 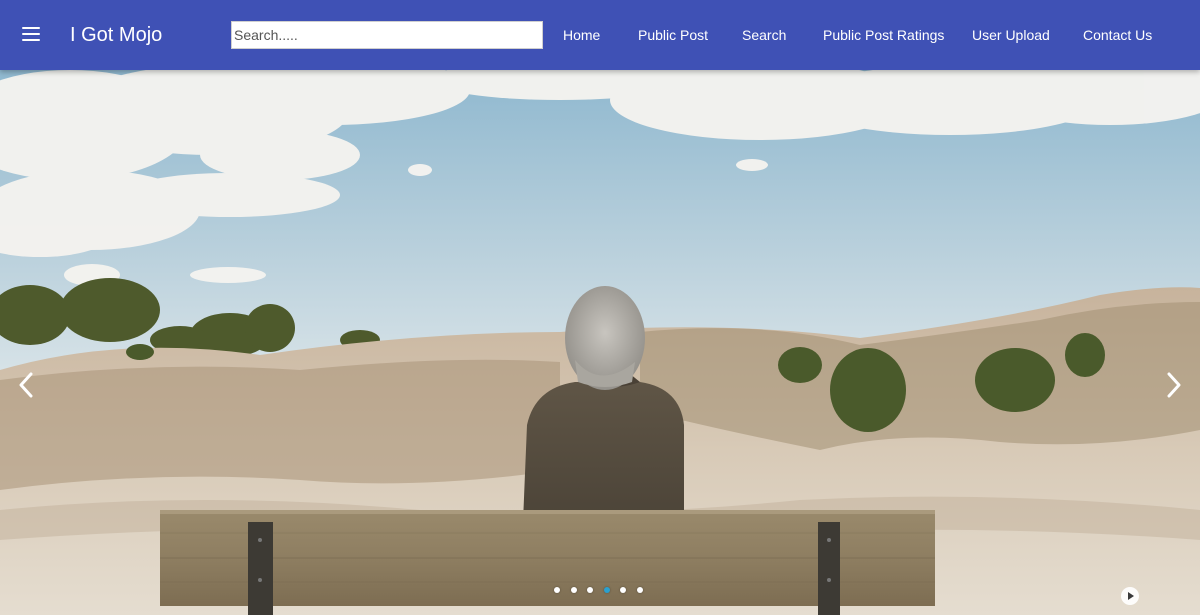 I want to click on carousel-prev-button, so click(x=27, y=385).